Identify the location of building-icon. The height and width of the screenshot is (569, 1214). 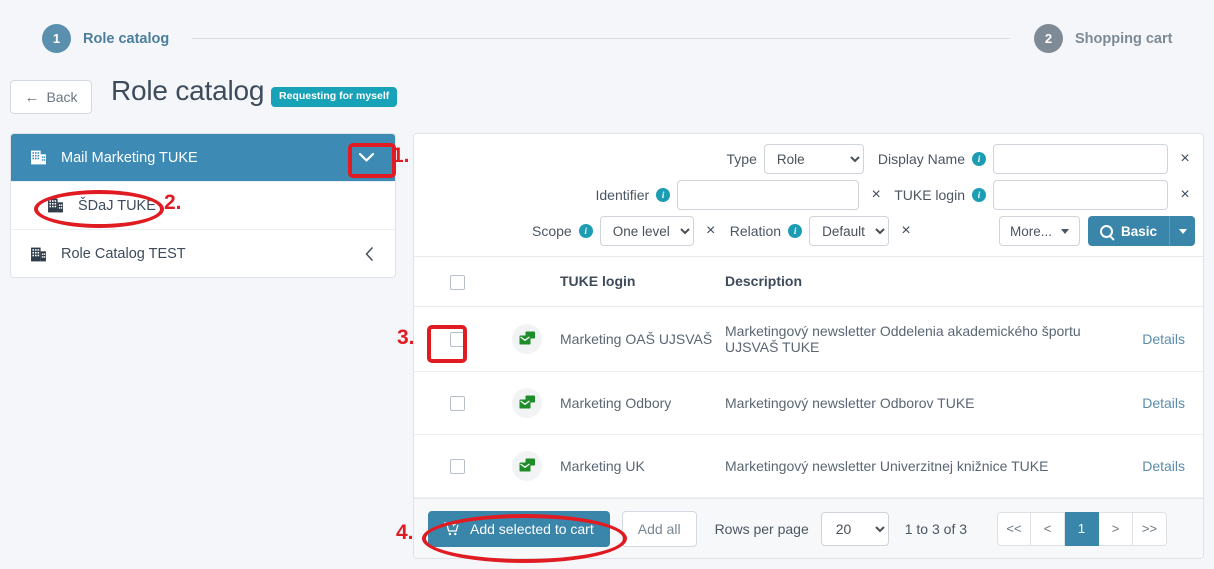
(38, 157).